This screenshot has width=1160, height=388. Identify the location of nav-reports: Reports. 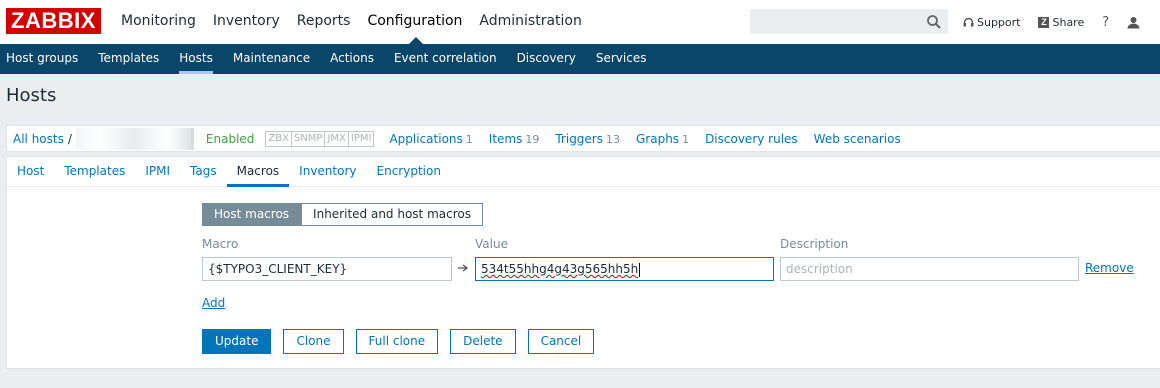
(324, 22).